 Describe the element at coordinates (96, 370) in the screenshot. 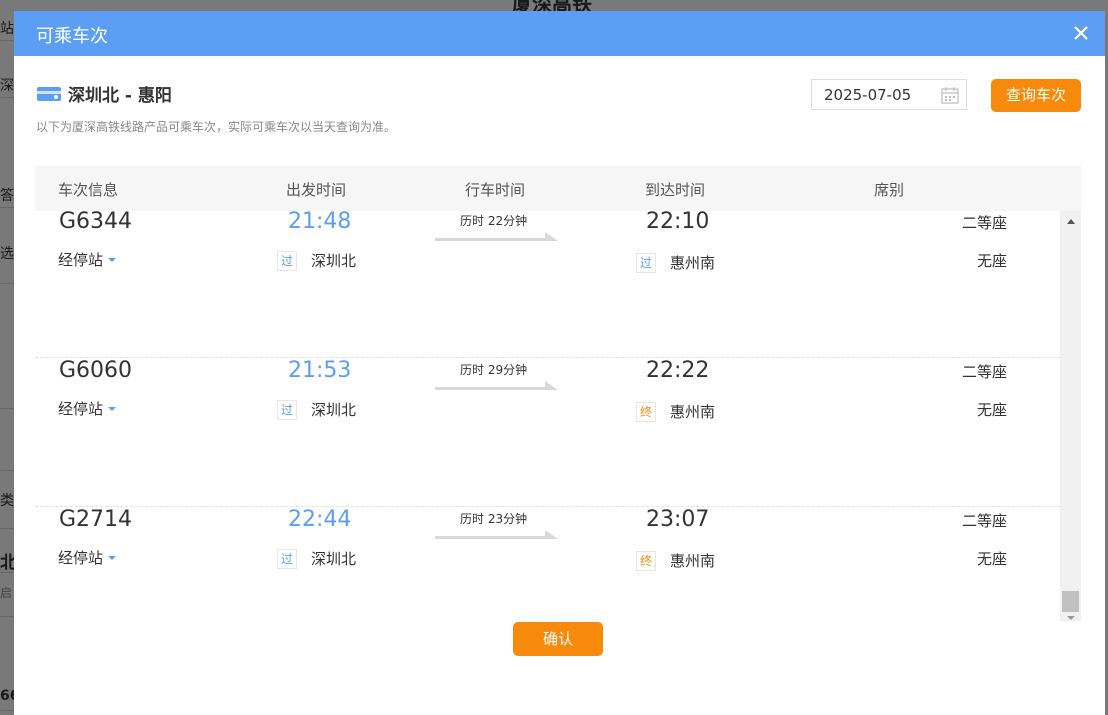

I see `train-number: G6060` at that location.